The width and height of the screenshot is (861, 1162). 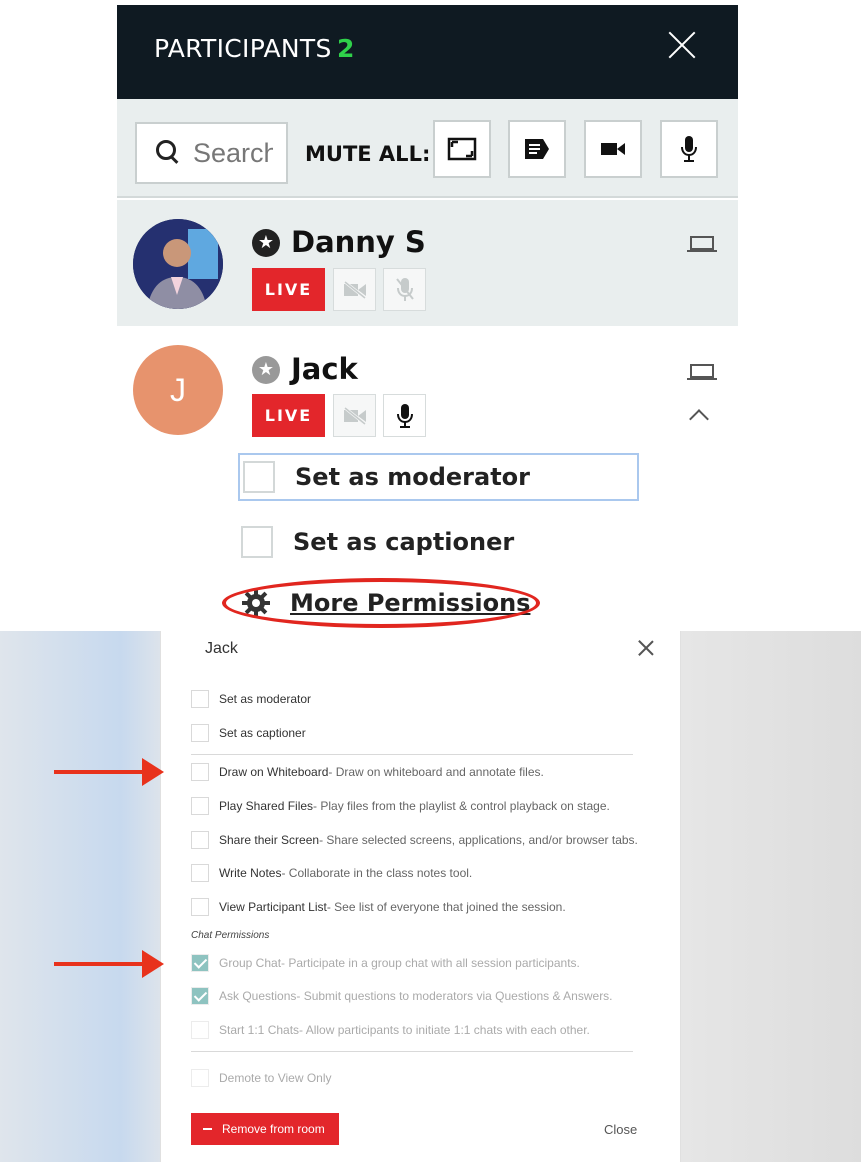 I want to click on mic-muted-button, so click(x=404, y=289).